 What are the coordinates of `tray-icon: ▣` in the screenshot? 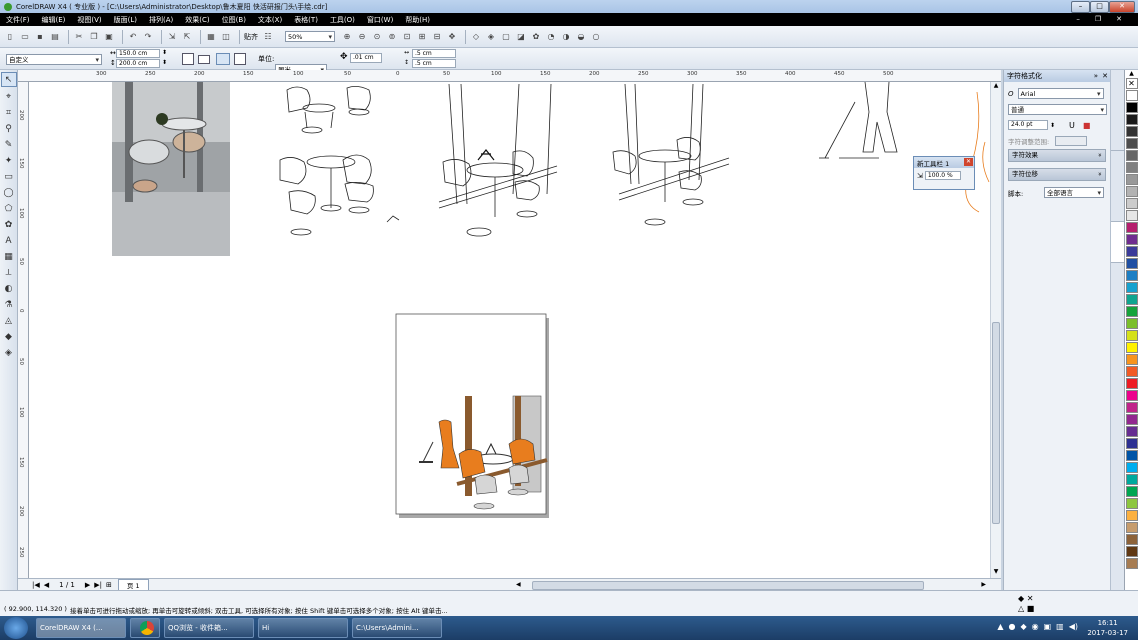 It's located at (1048, 626).